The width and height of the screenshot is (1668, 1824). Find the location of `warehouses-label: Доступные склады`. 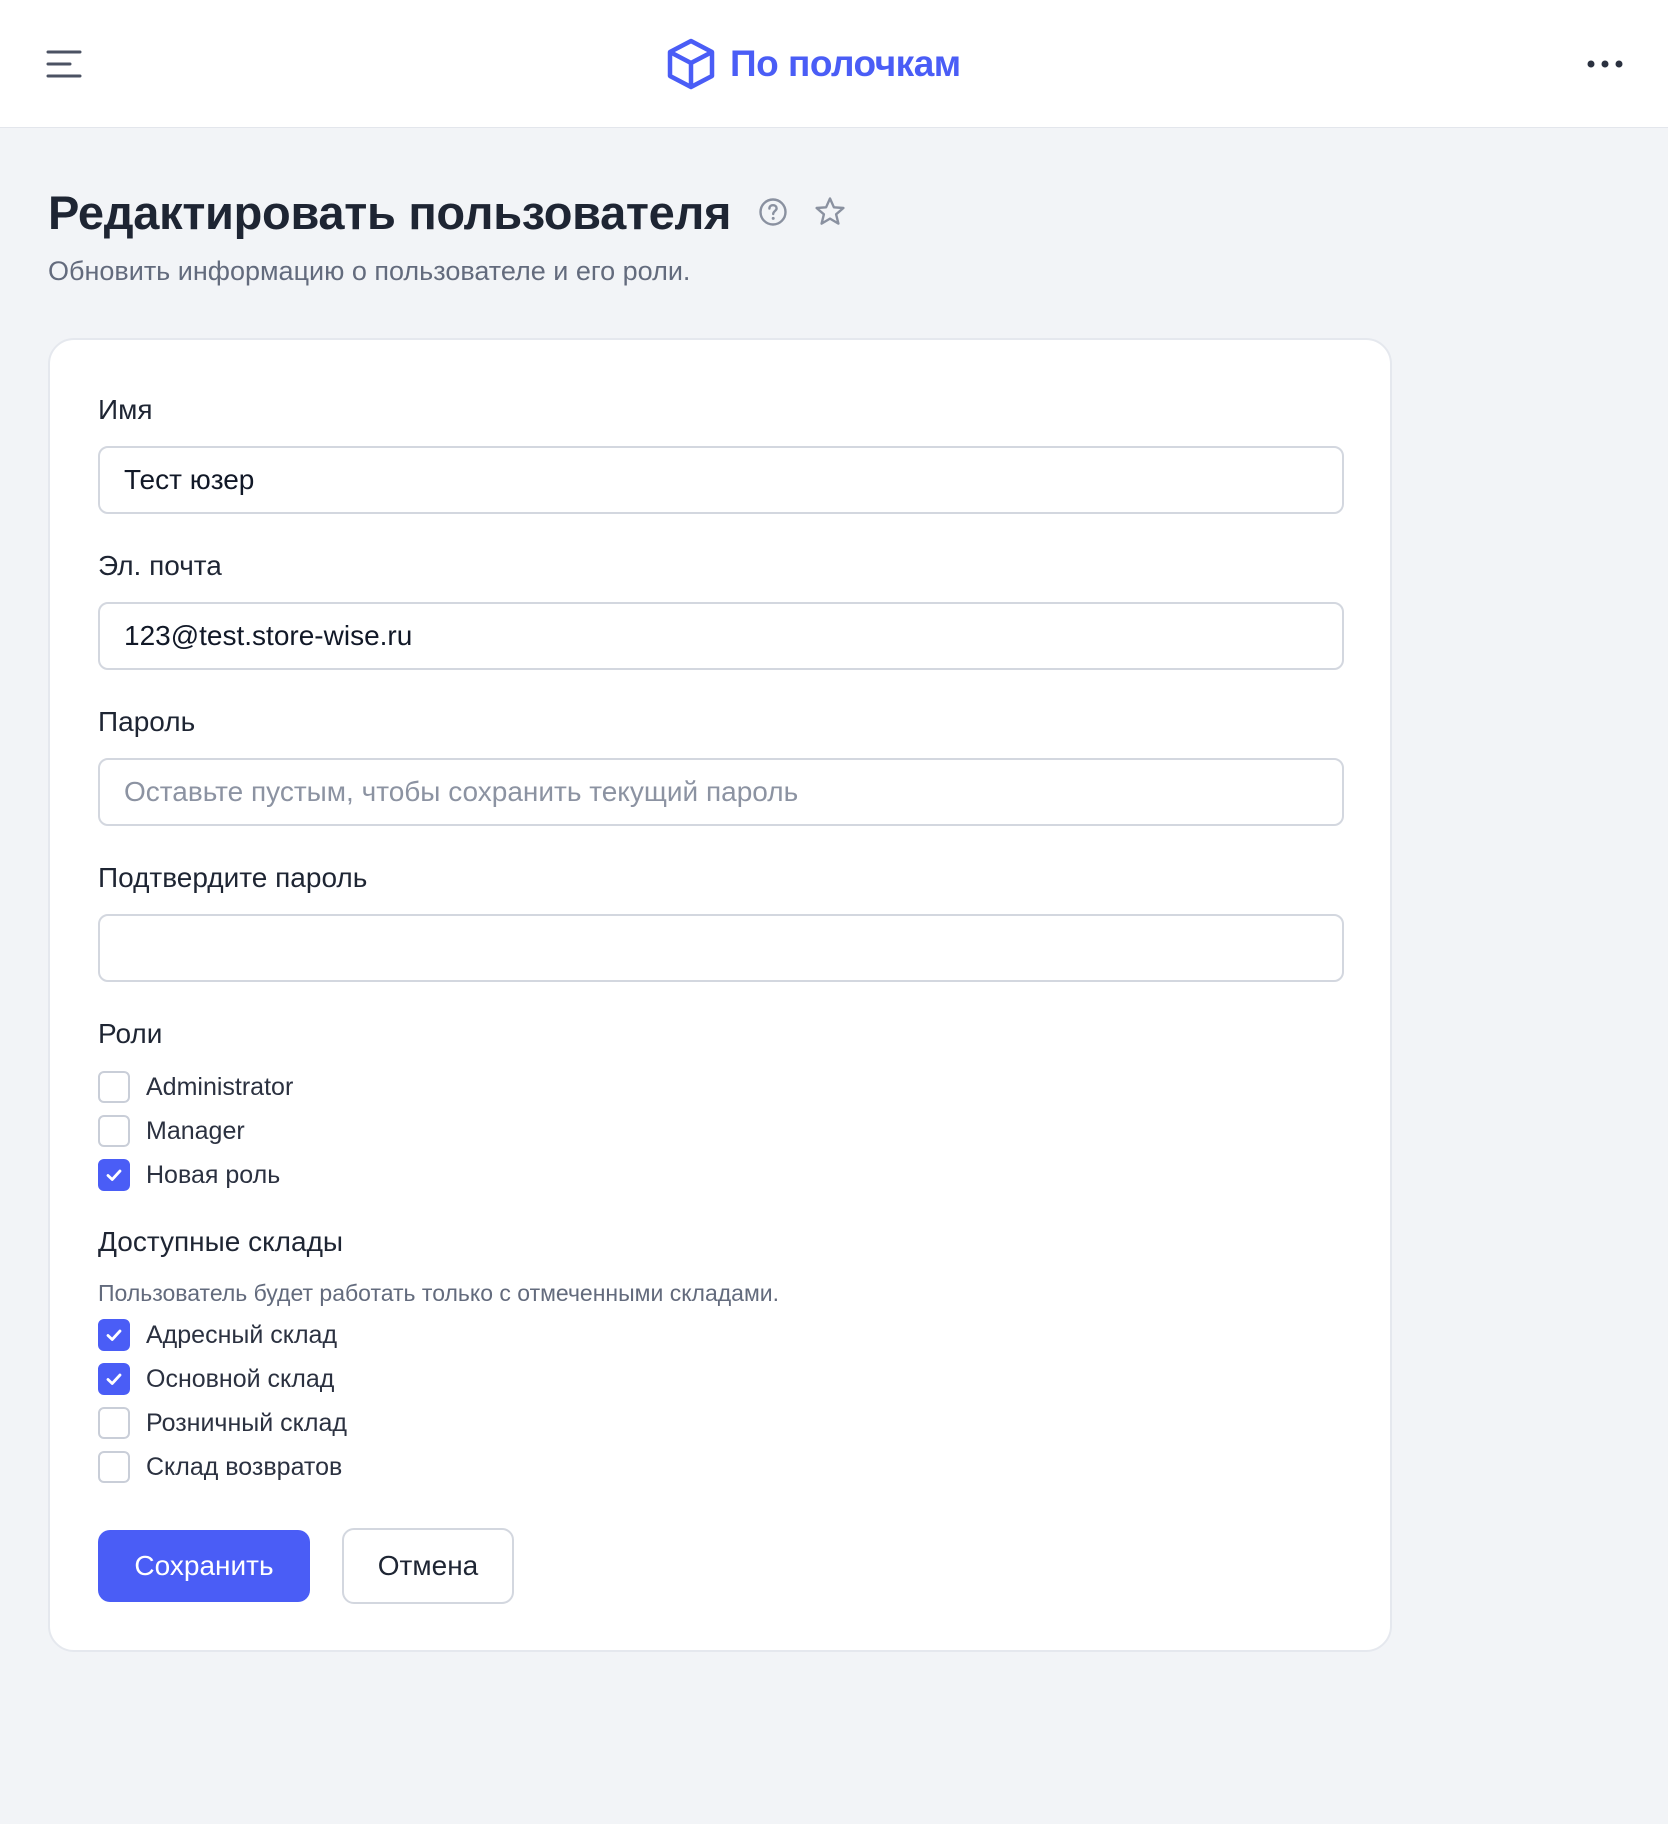

warehouses-label: Доступные склады is located at coordinates (221, 1241).